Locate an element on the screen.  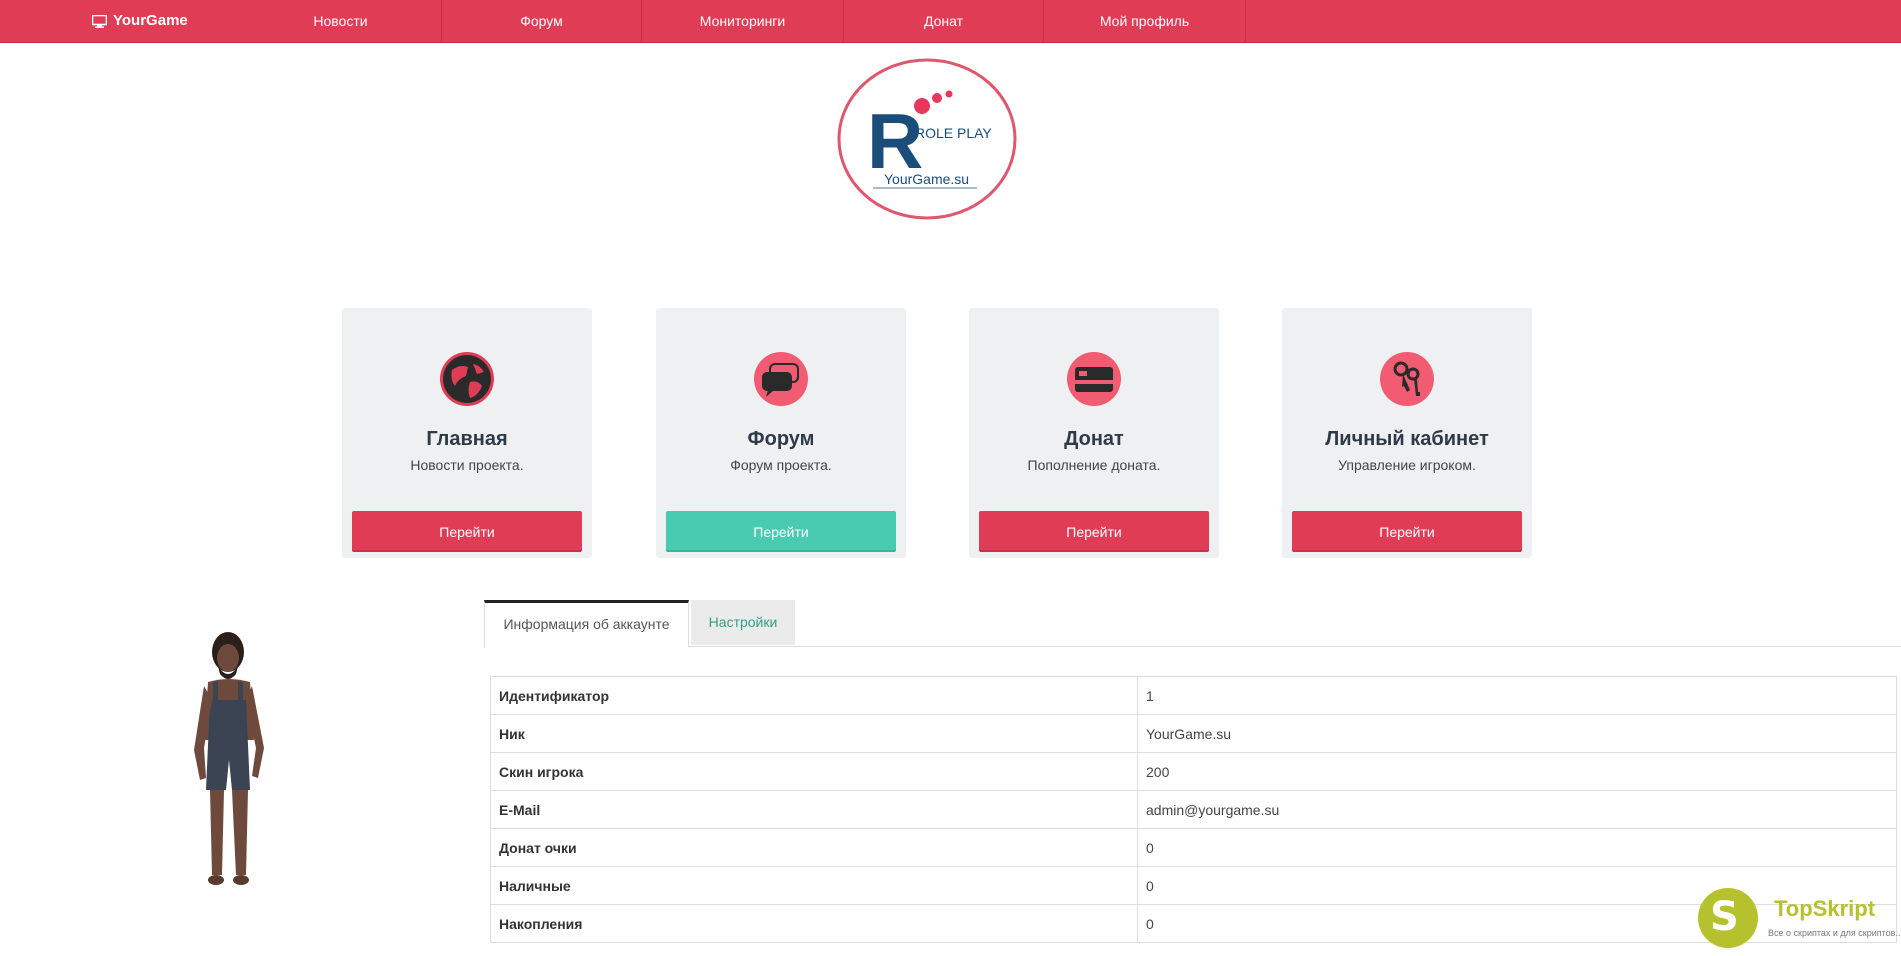
chat-bubbles-icon is located at coordinates (781, 379).